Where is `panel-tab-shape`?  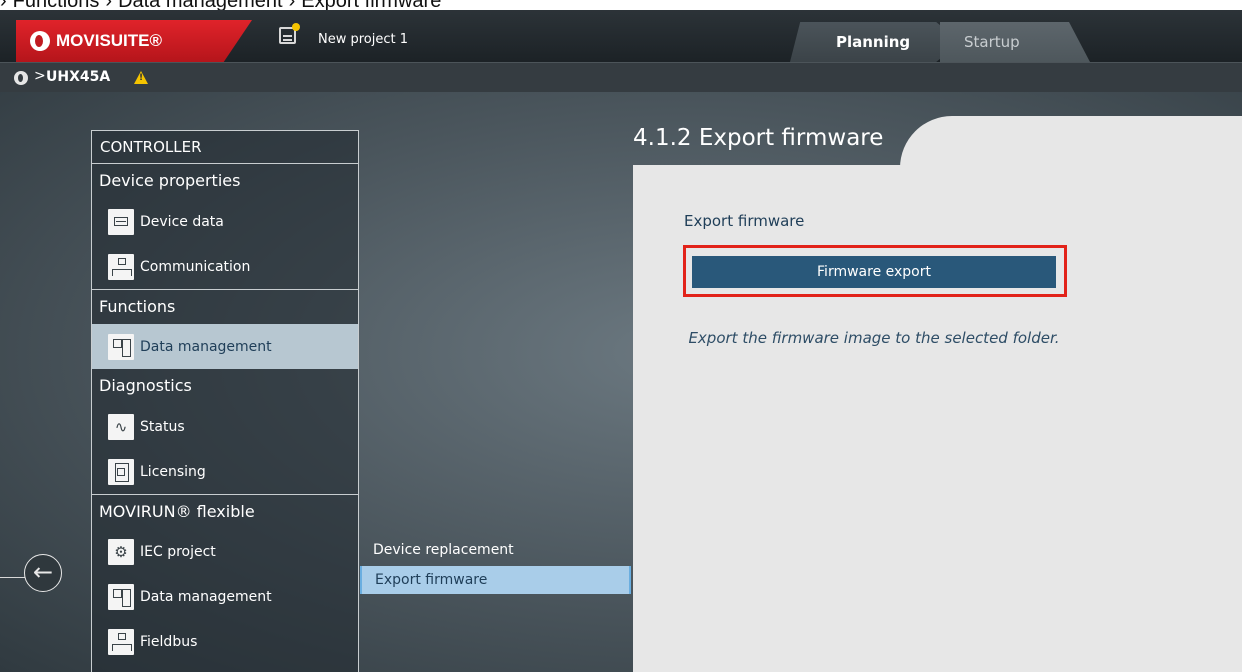
panel-tab-shape is located at coordinates (1071, 142).